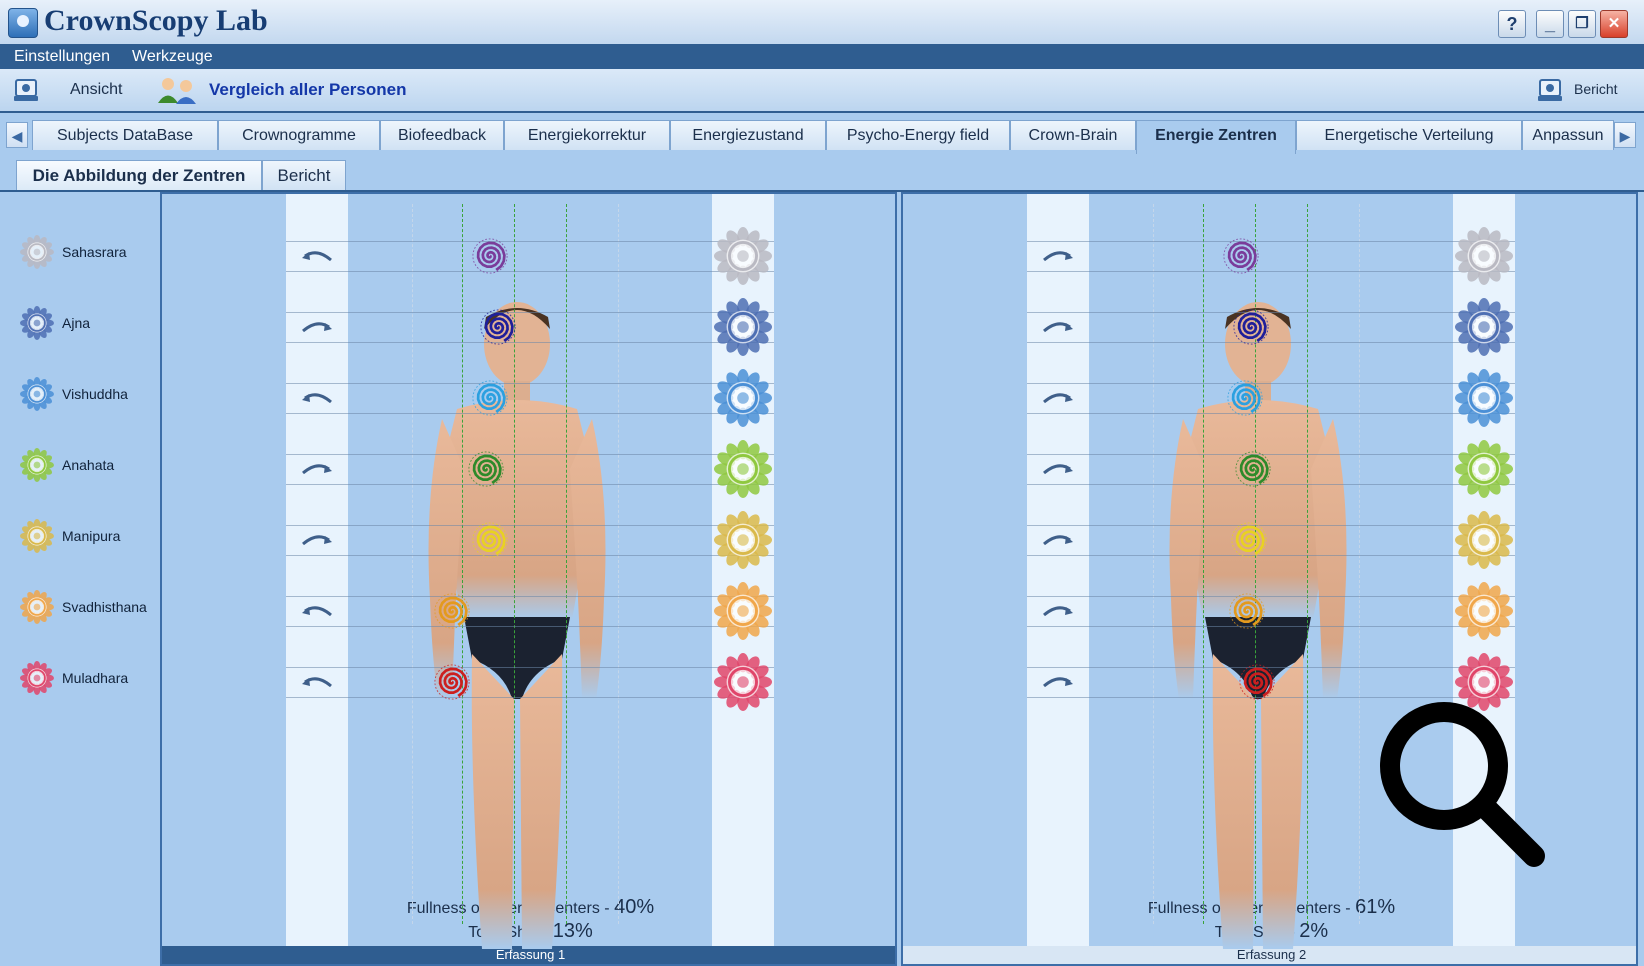 Image resolution: width=1644 pixels, height=966 pixels. Describe the element at coordinates (587, 135) in the screenshot. I see `tab-energiekorrektur: Energiekorrektur` at that location.